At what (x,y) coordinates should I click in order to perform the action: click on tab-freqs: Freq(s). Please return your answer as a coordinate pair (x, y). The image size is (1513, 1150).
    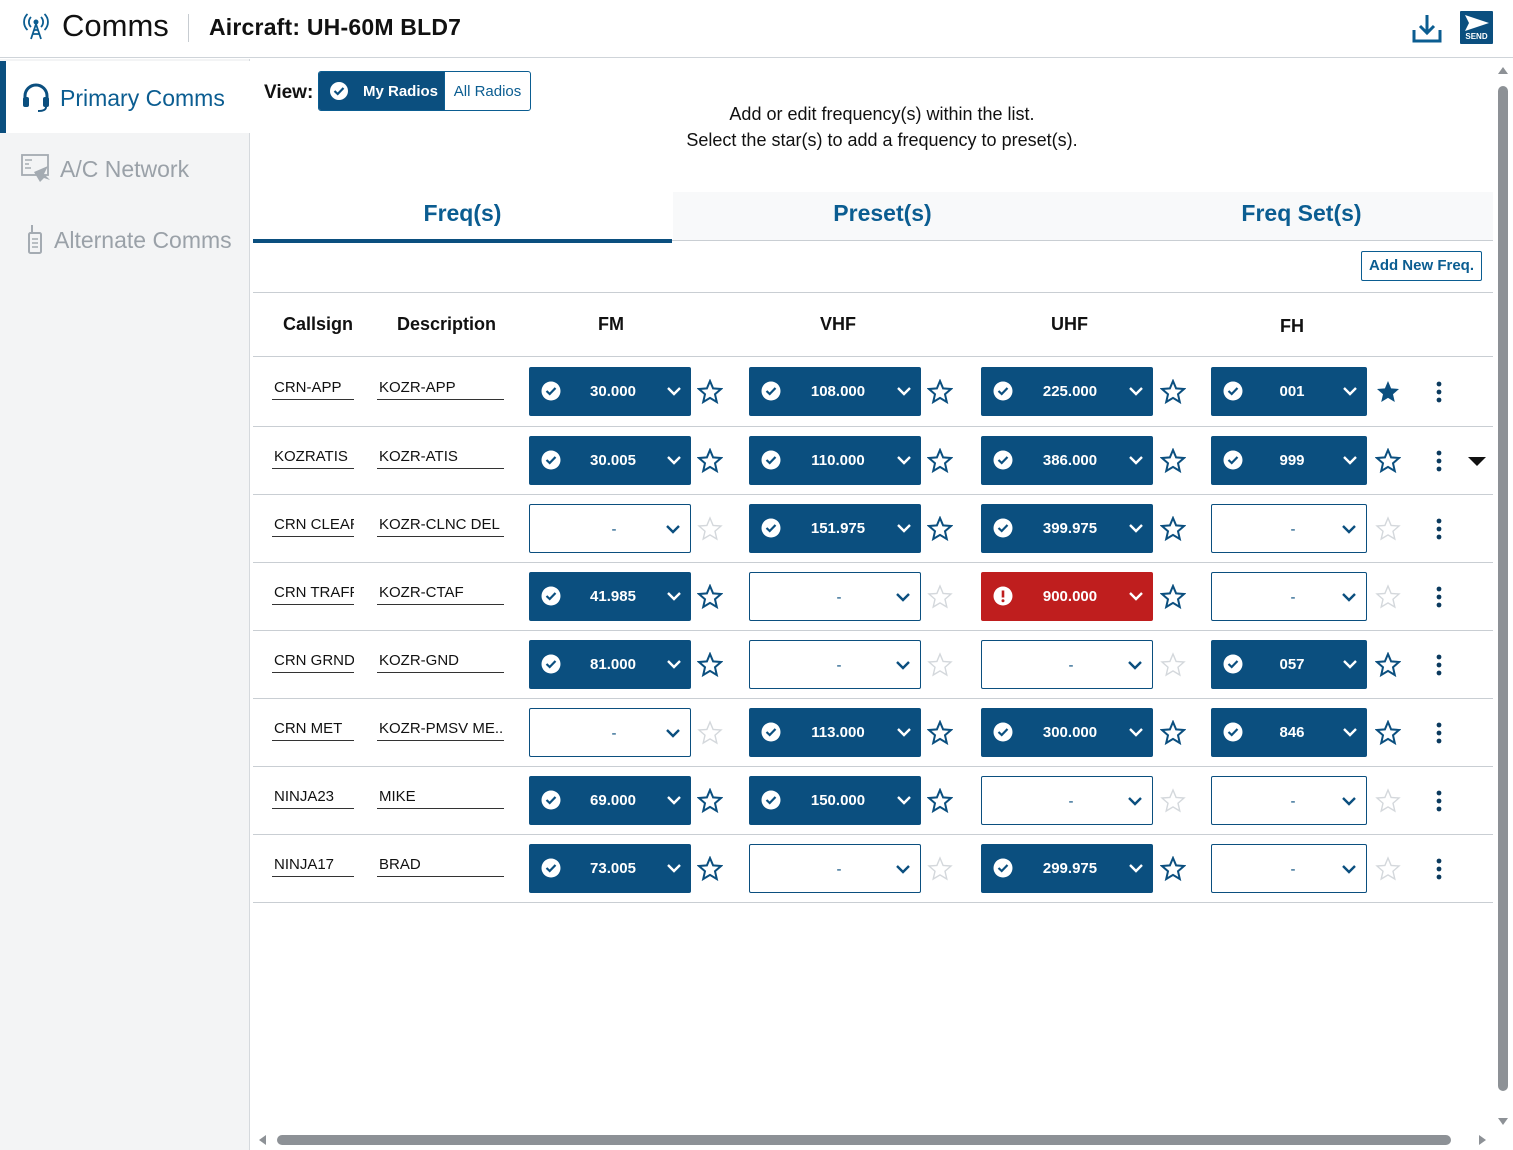
    Looking at the image, I should click on (462, 217).